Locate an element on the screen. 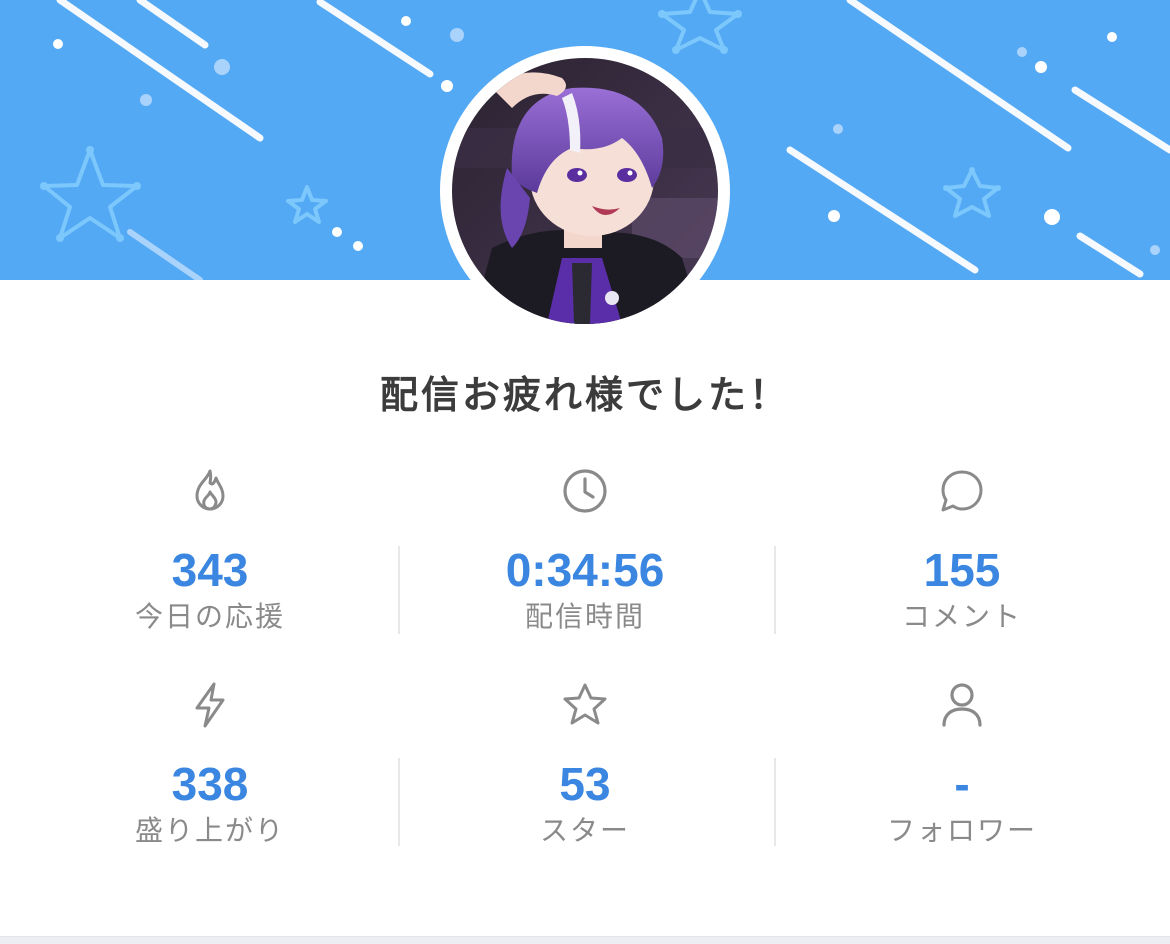 Image resolution: width=1170 pixels, height=944 pixels. stat-followers: - フォロワー is located at coordinates (962, 764).